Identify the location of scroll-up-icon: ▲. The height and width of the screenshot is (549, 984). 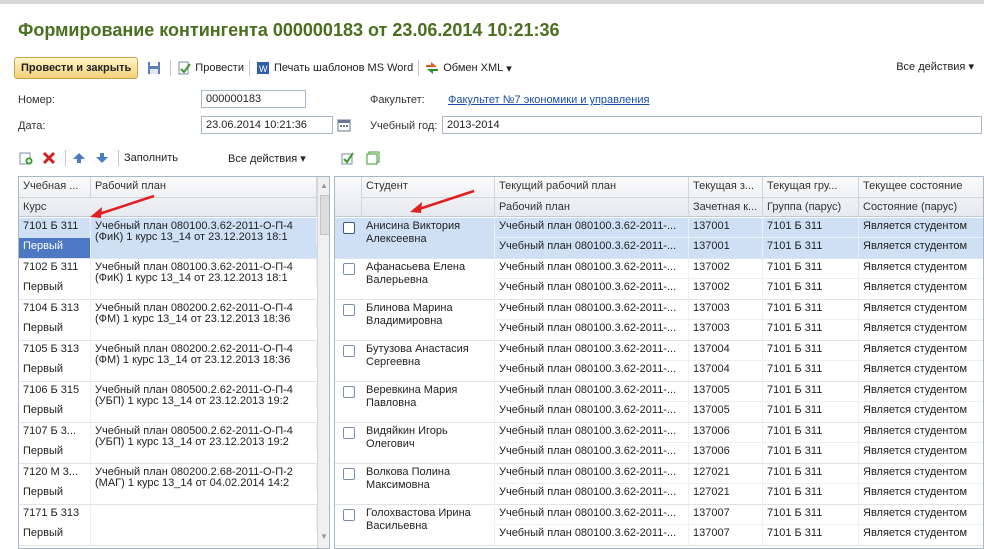
(324, 185).